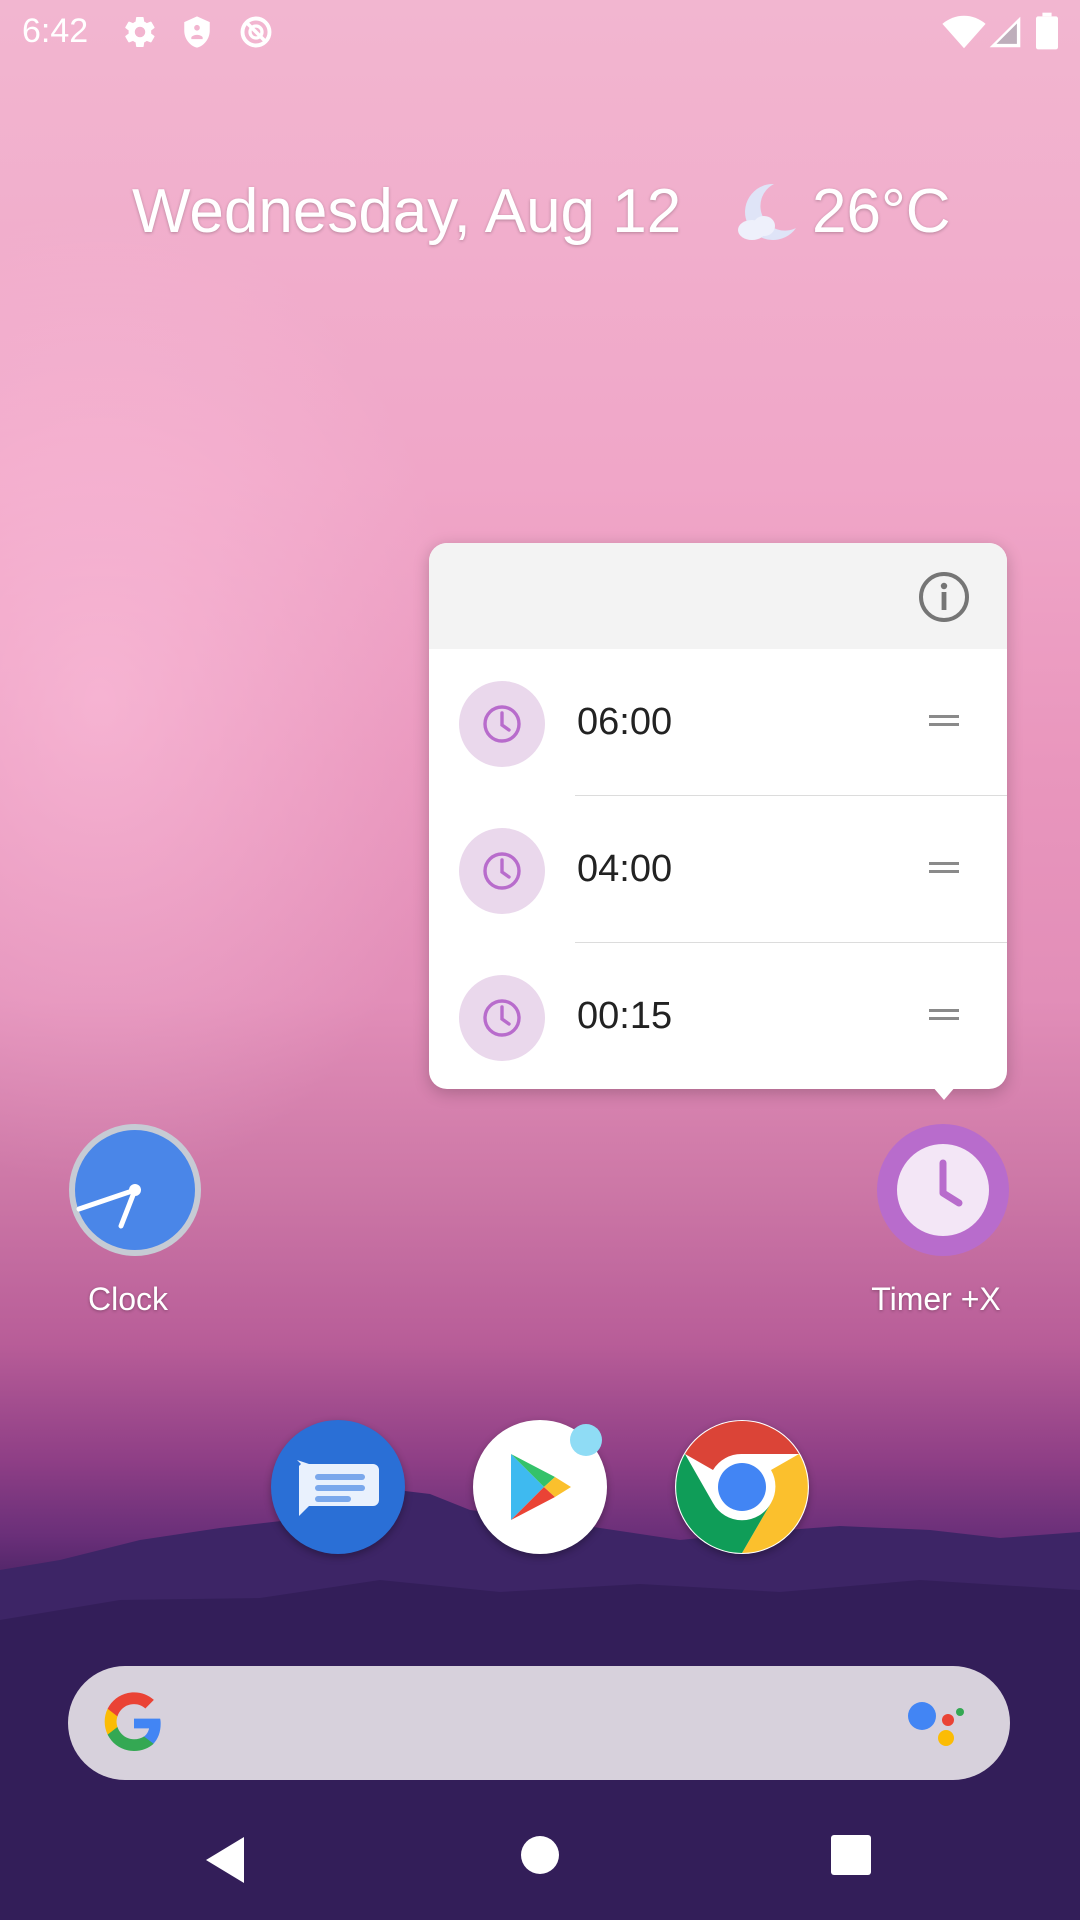 The width and height of the screenshot is (1080, 1920). Describe the element at coordinates (625, 869) in the screenshot. I see `shortcut-label: 04:00` at that location.